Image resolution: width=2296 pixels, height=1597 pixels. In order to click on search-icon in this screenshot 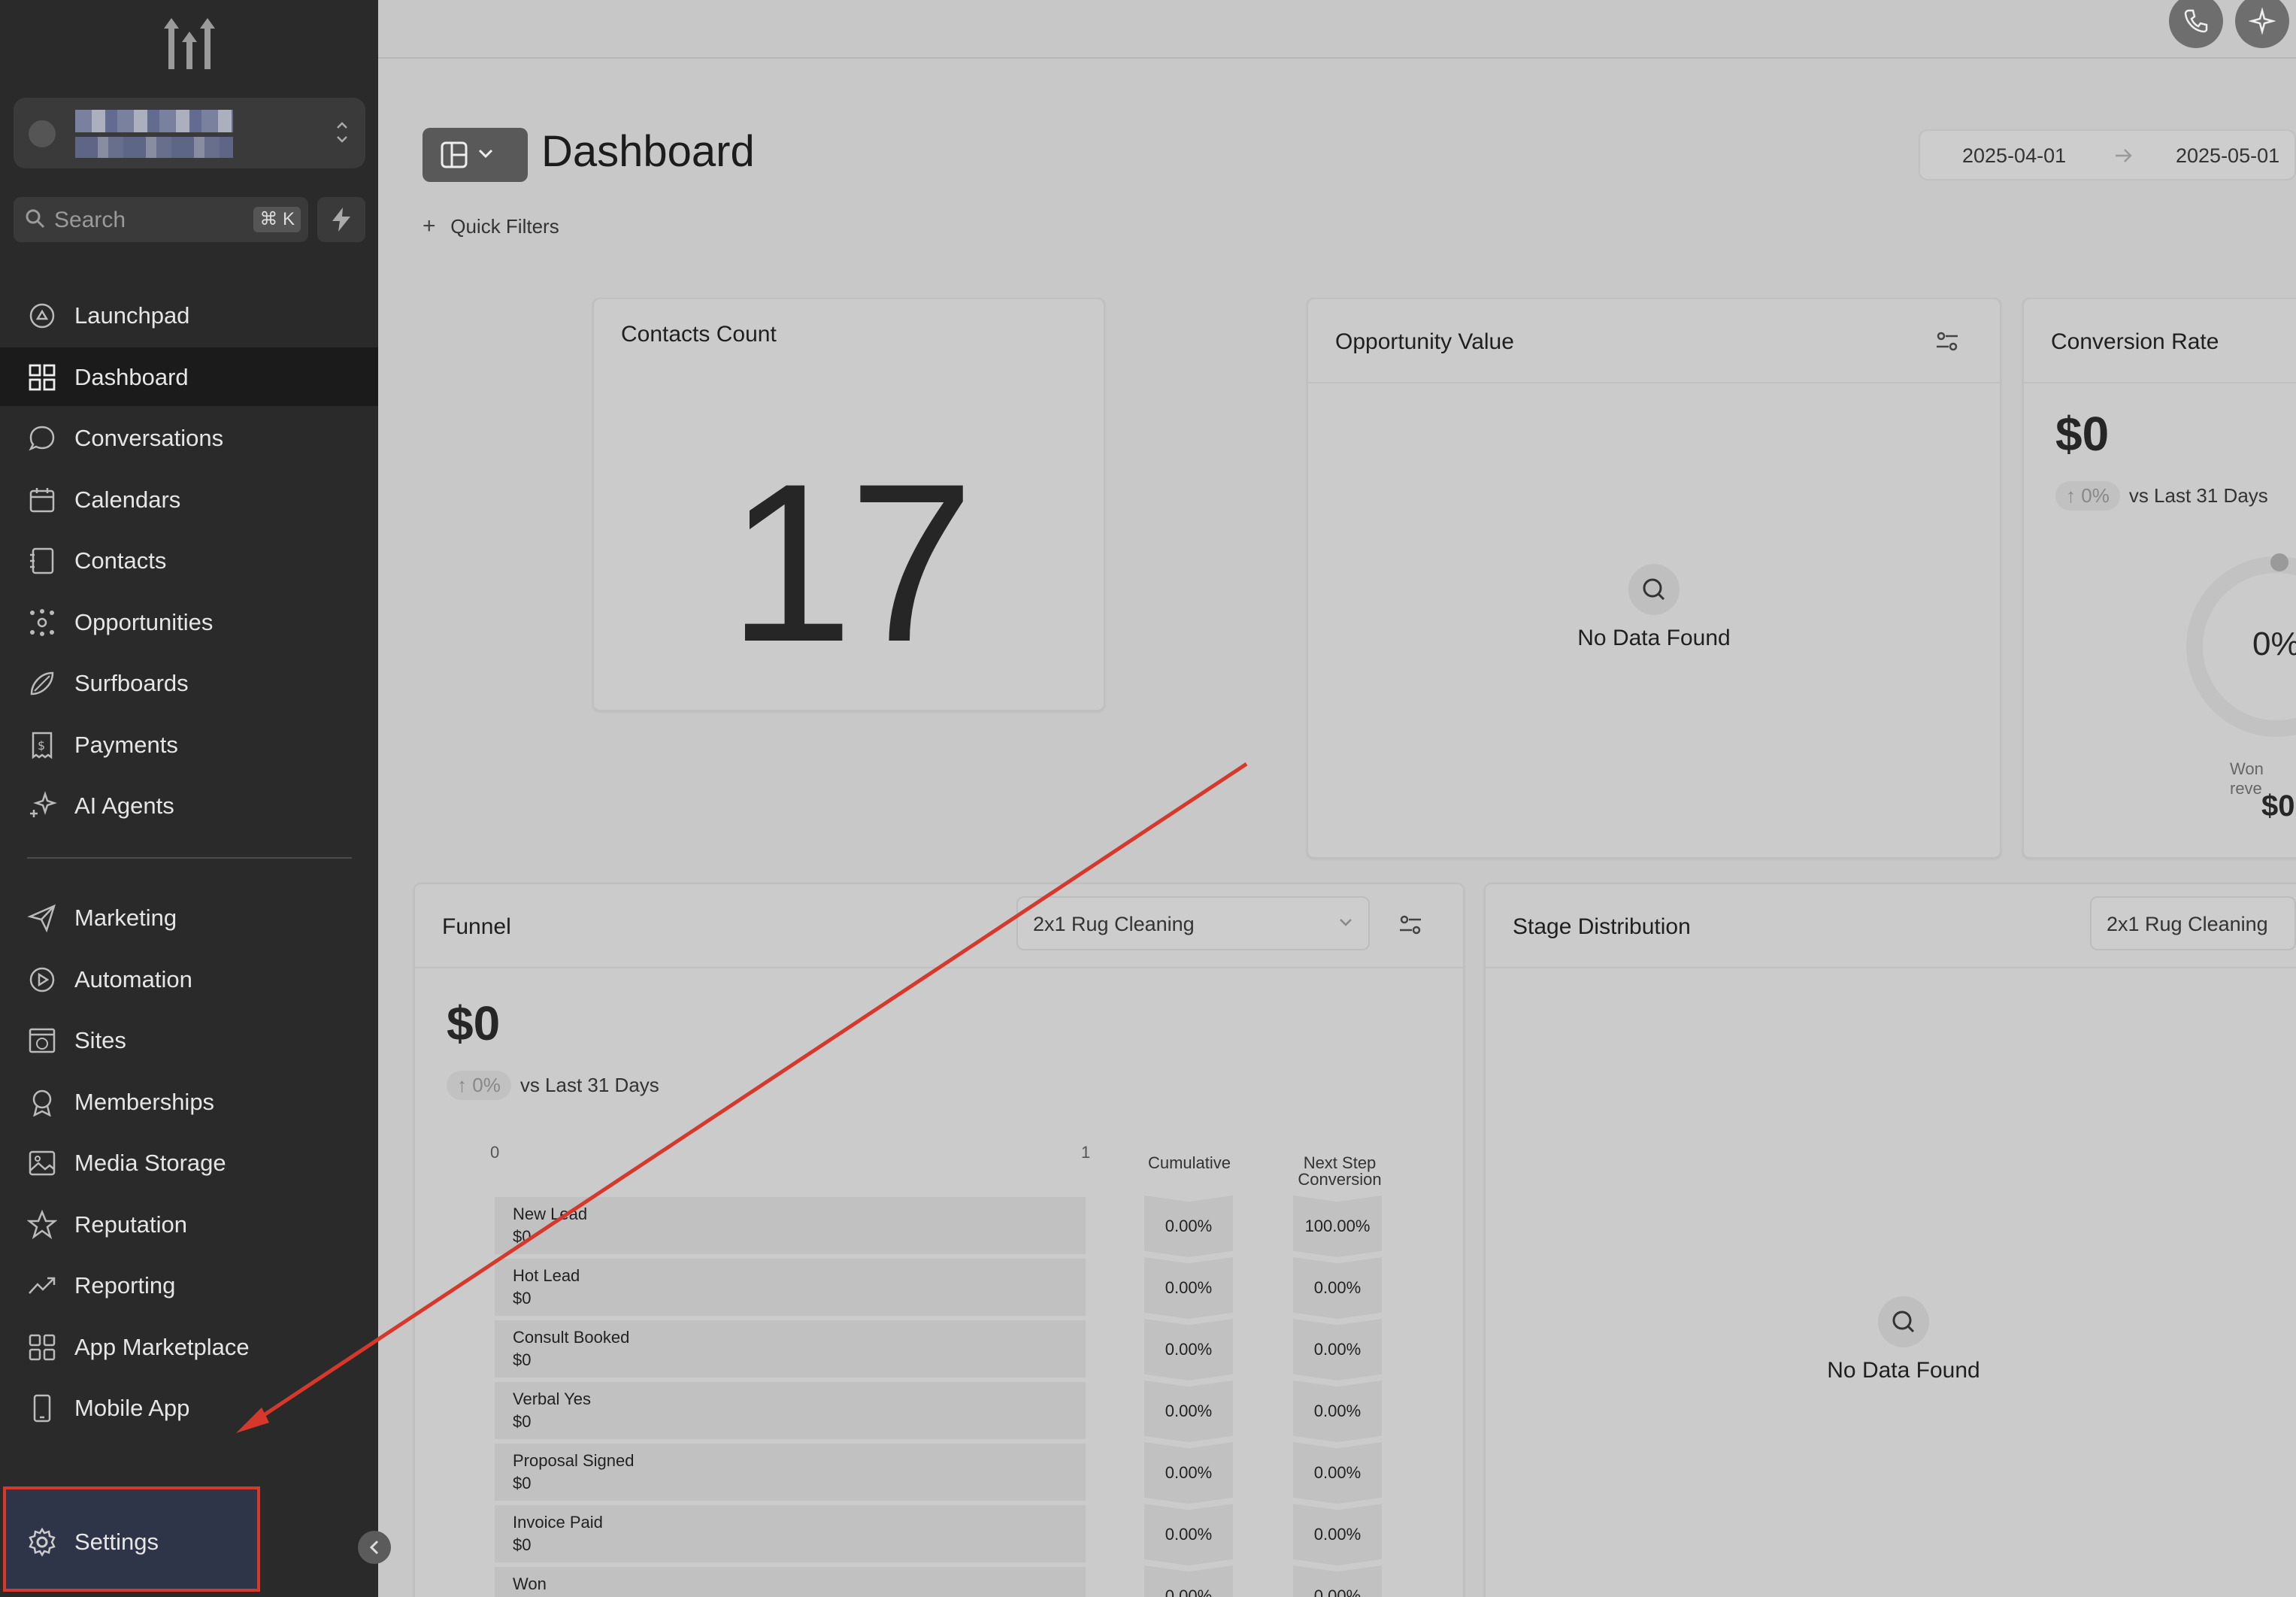, I will do `click(35, 219)`.